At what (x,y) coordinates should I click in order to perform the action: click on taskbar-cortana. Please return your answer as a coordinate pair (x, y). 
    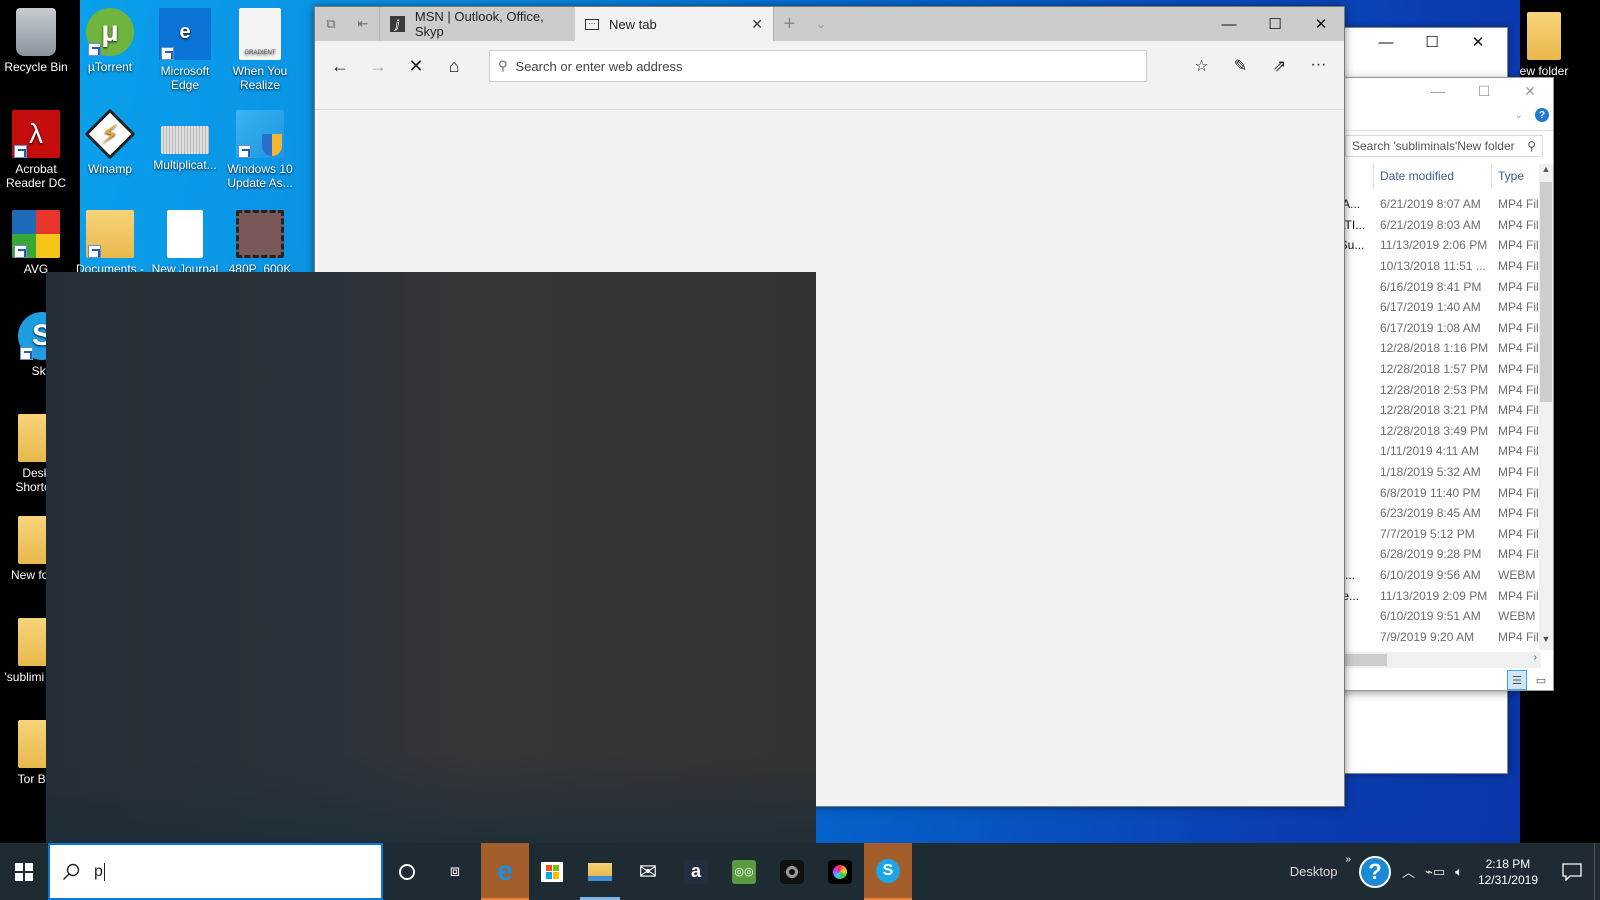
    Looking at the image, I should click on (407, 871).